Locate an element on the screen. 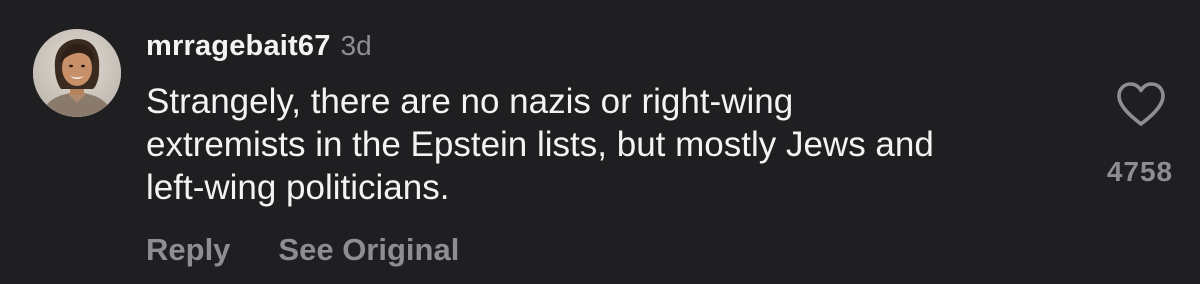 This screenshot has height=284, width=1200. timestamp: 3d is located at coordinates (356, 45).